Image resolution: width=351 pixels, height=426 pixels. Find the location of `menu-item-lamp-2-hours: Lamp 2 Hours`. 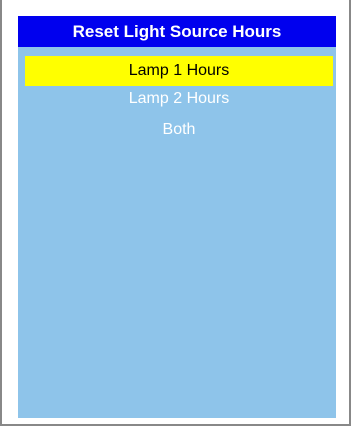

menu-item-lamp-2-hours: Lamp 2 Hours is located at coordinates (179, 99).